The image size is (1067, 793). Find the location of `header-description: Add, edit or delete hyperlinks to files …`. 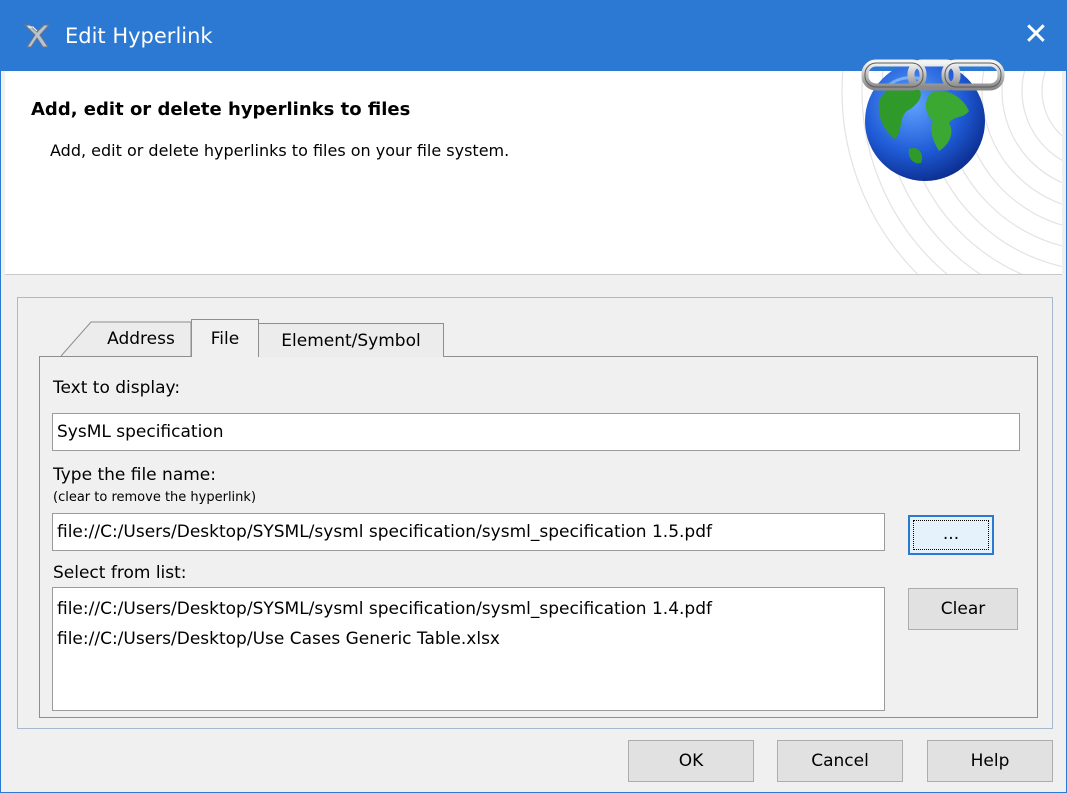

header-description: Add, edit or delete hyperlinks to files … is located at coordinates (280, 150).